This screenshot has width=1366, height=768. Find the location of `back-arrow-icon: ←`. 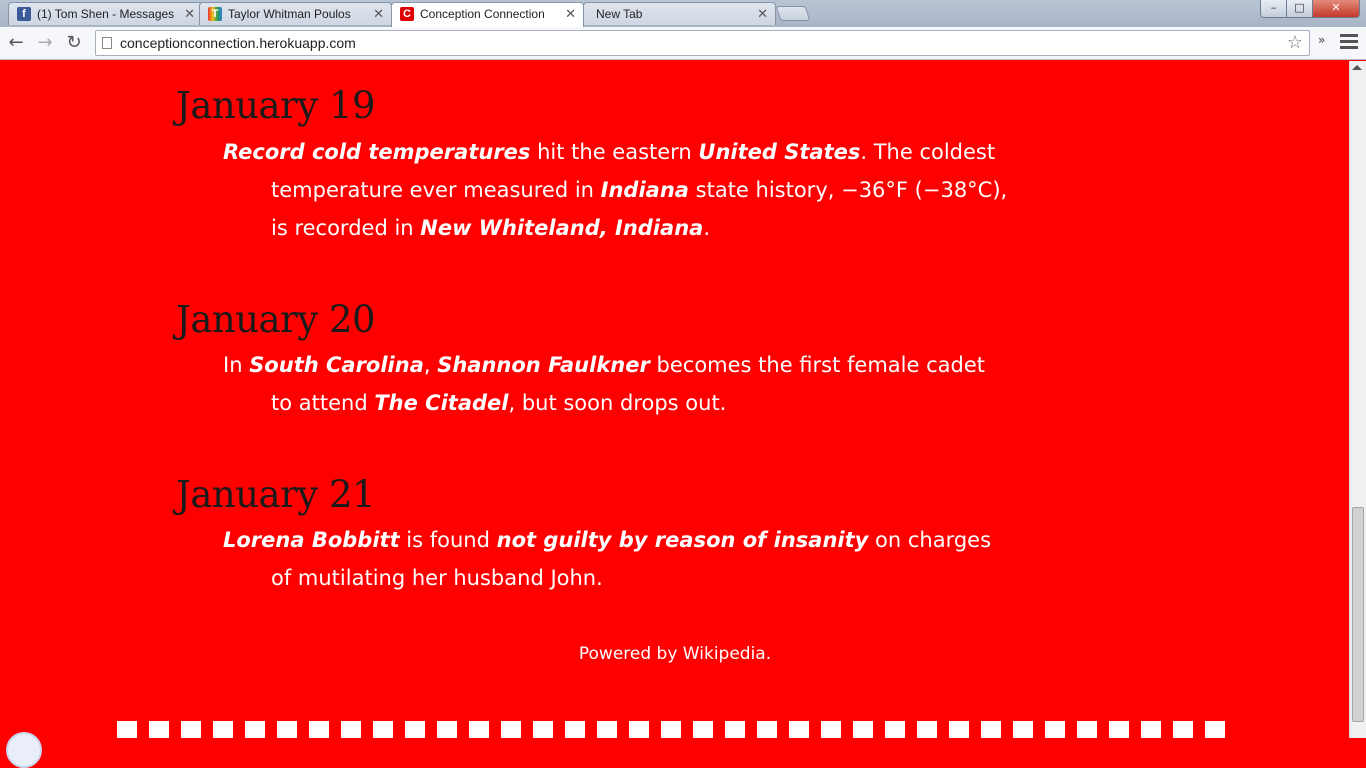

back-arrow-icon: ← is located at coordinates (16, 43).